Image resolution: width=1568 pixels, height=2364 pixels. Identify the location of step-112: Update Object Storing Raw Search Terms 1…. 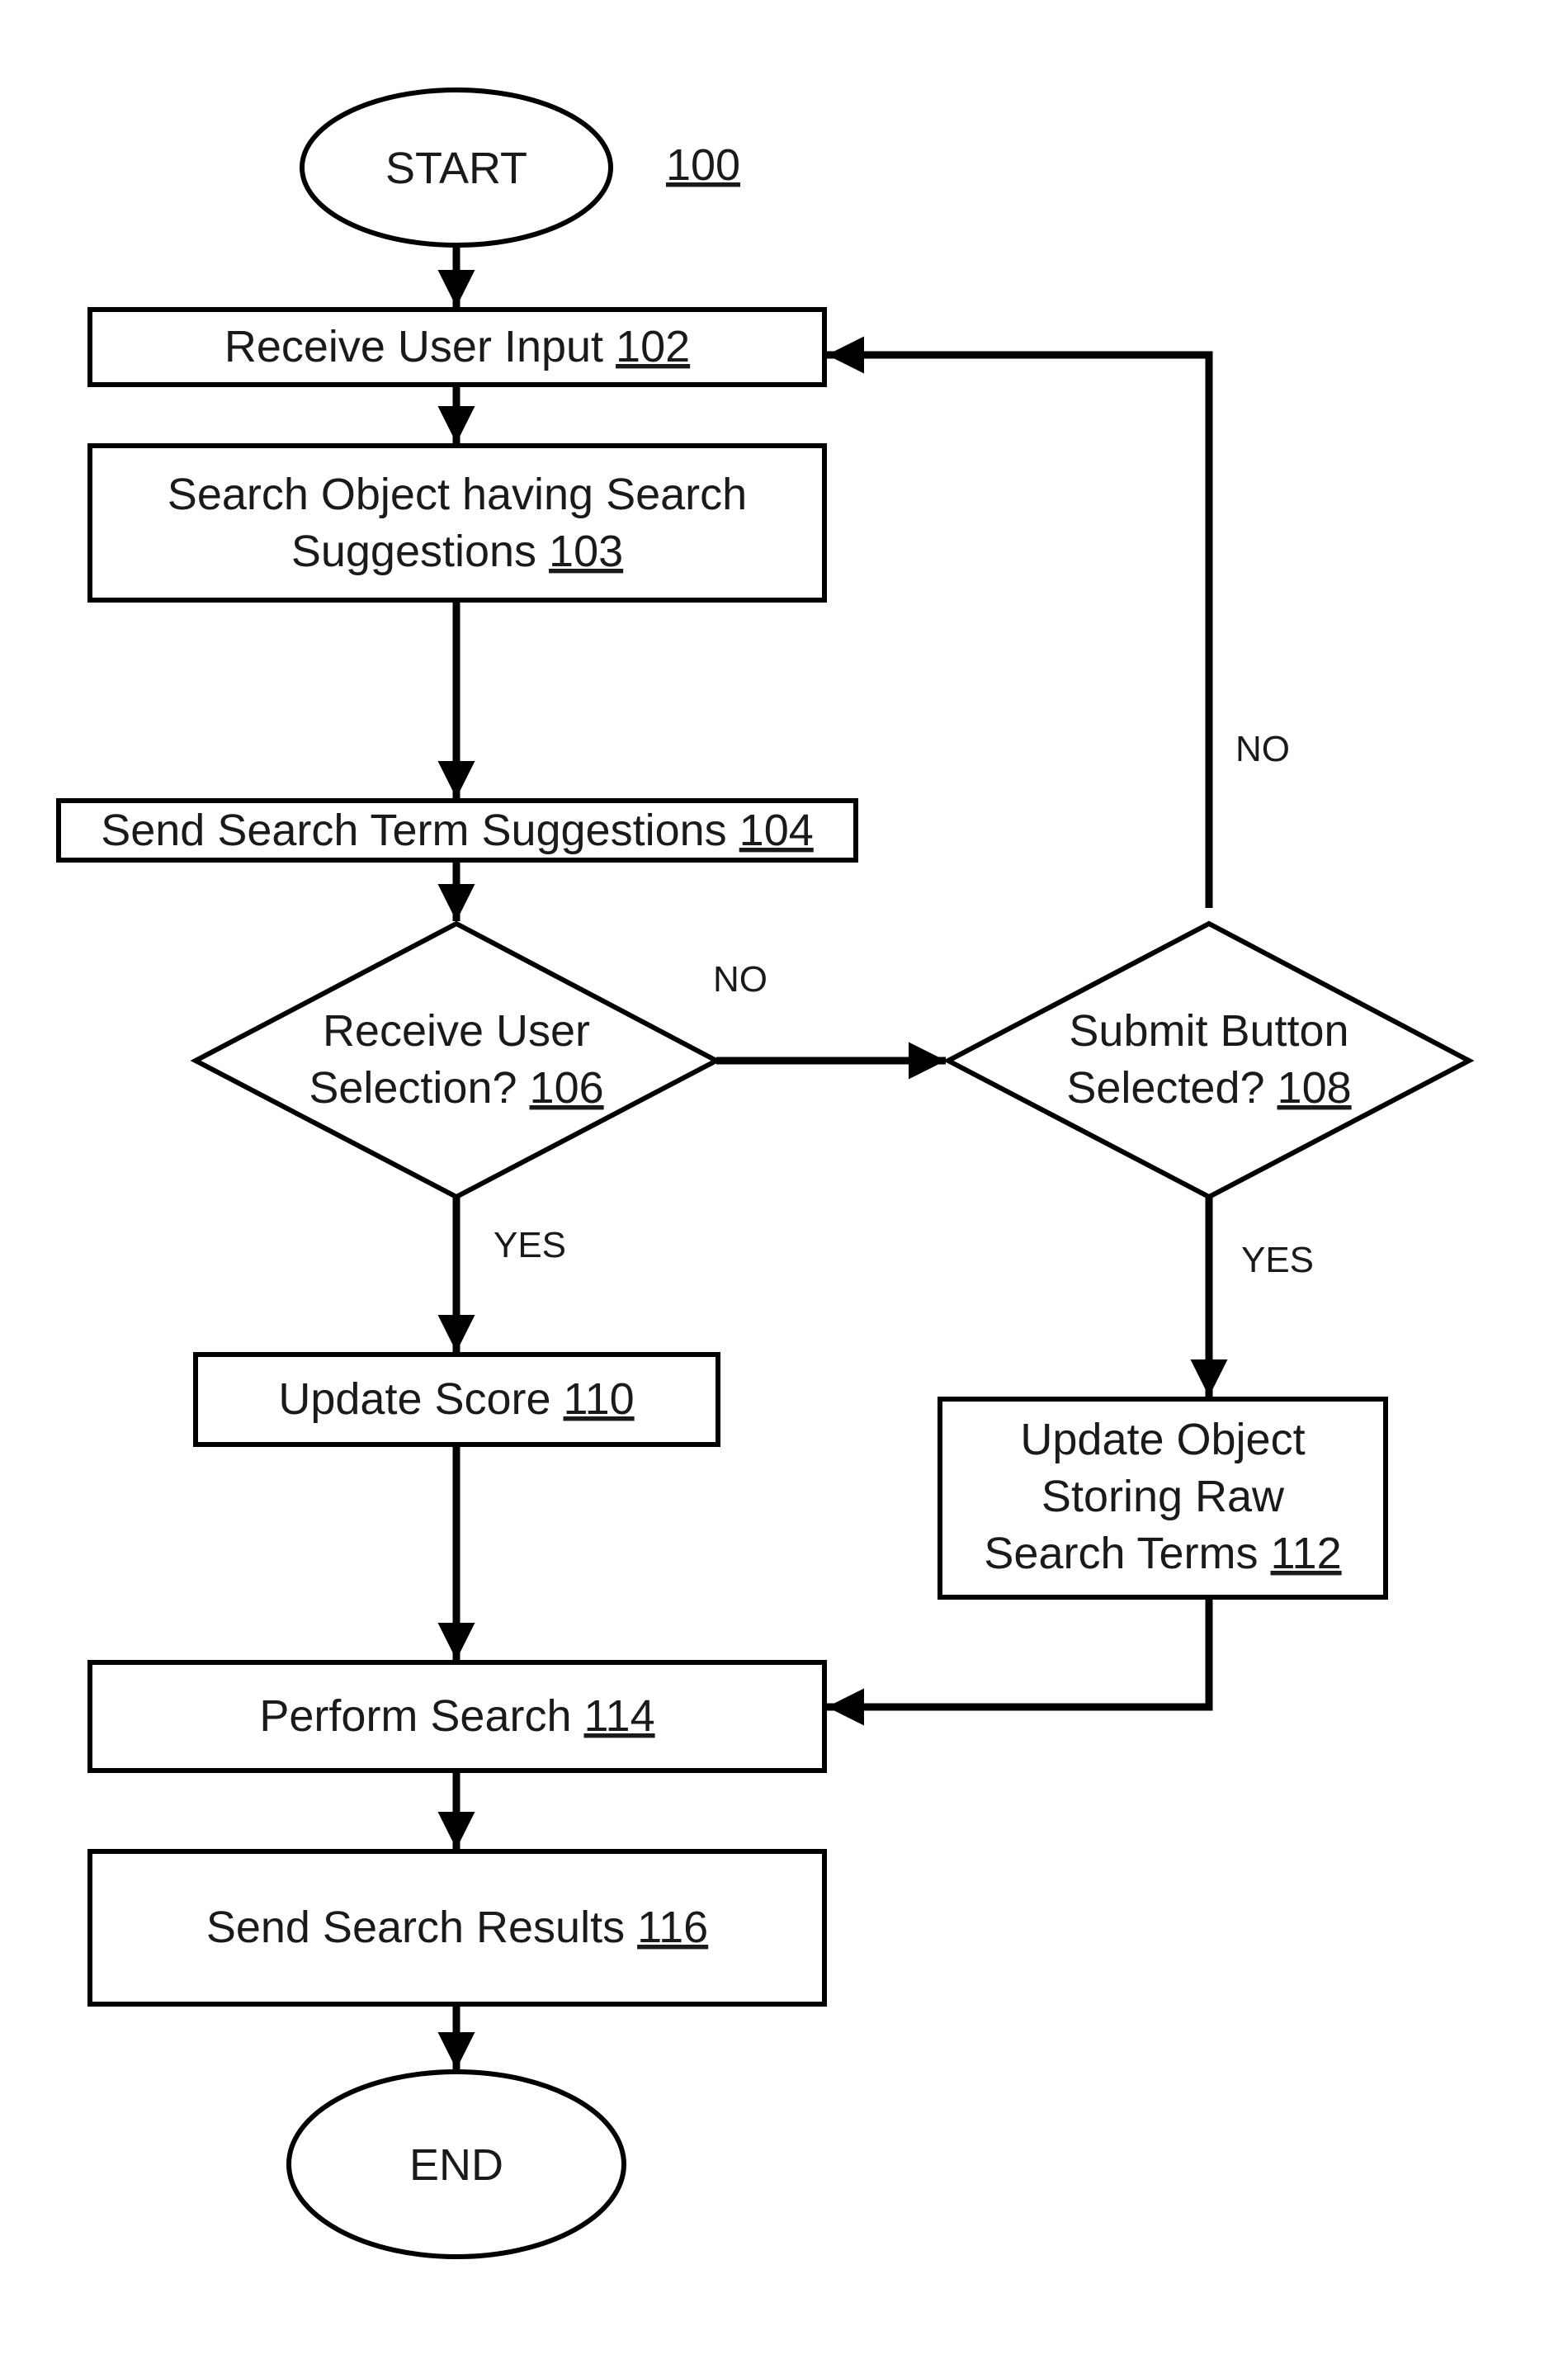
(1162, 1498).